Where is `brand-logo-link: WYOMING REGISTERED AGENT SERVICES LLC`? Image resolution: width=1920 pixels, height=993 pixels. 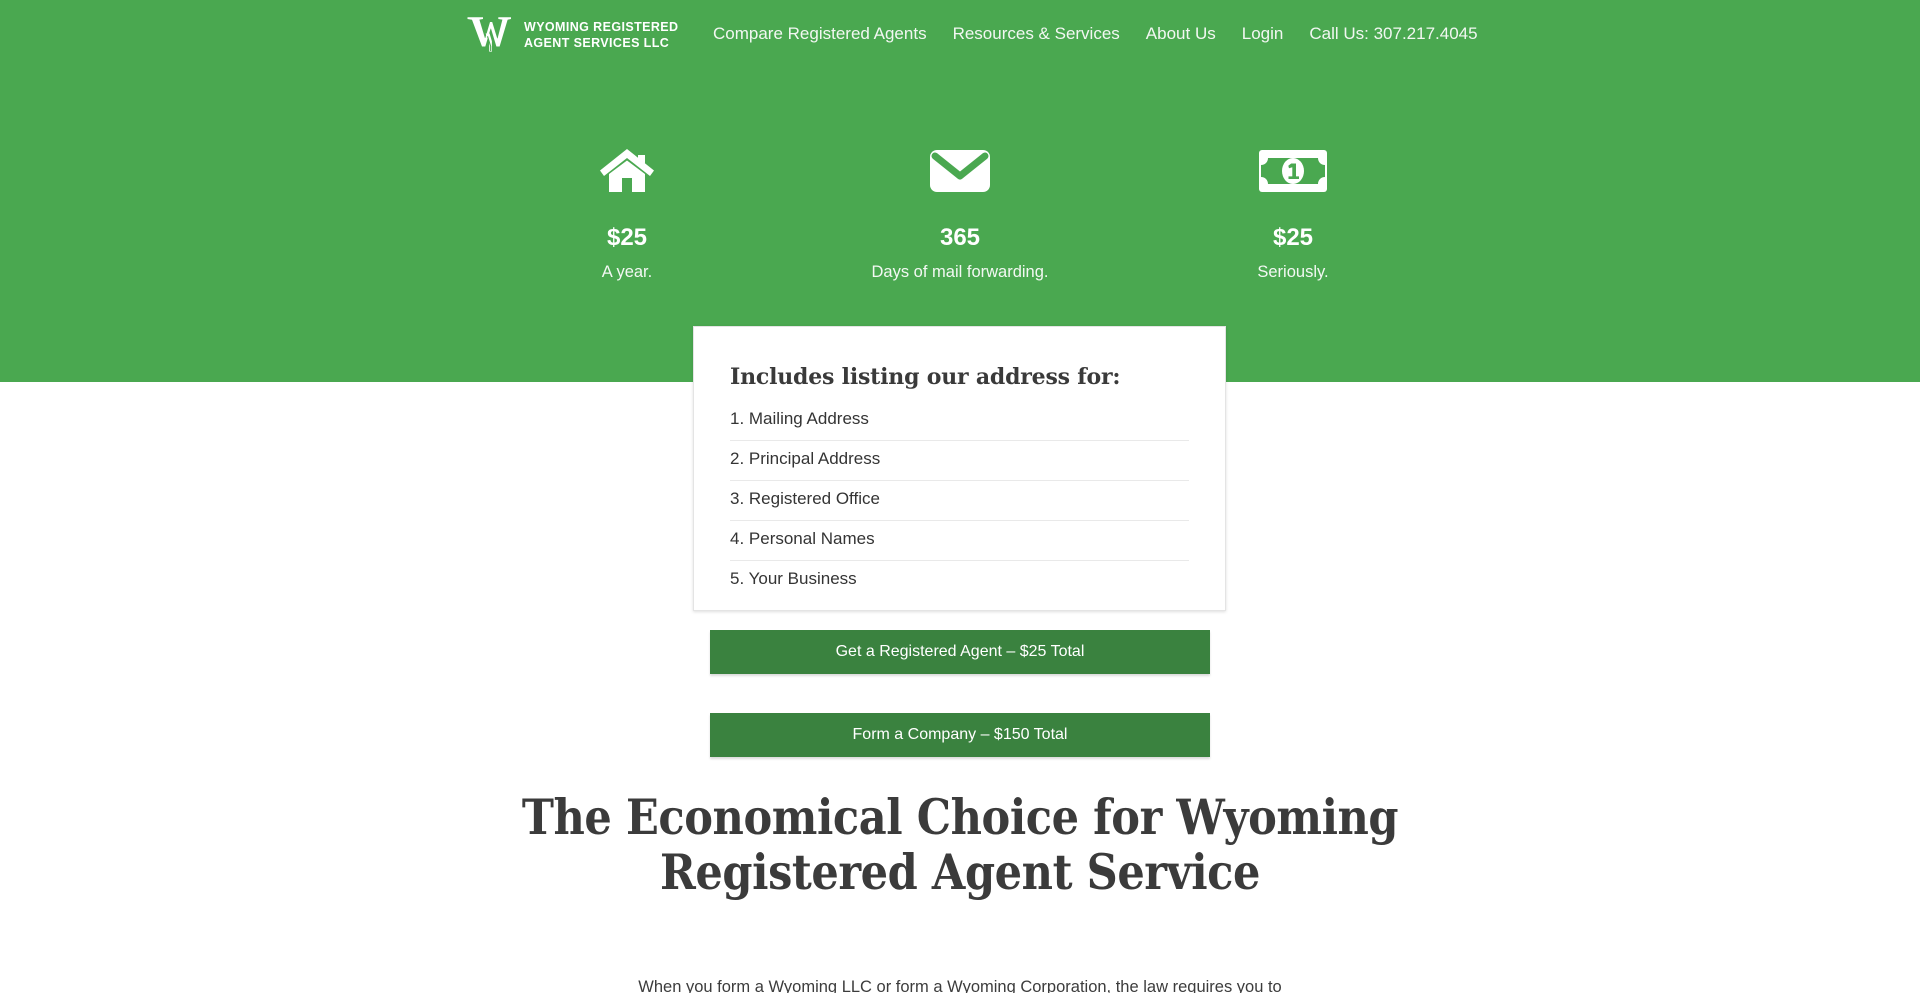 brand-logo-link: WYOMING REGISTERED AGENT SERVICES LLC is located at coordinates (572, 34).